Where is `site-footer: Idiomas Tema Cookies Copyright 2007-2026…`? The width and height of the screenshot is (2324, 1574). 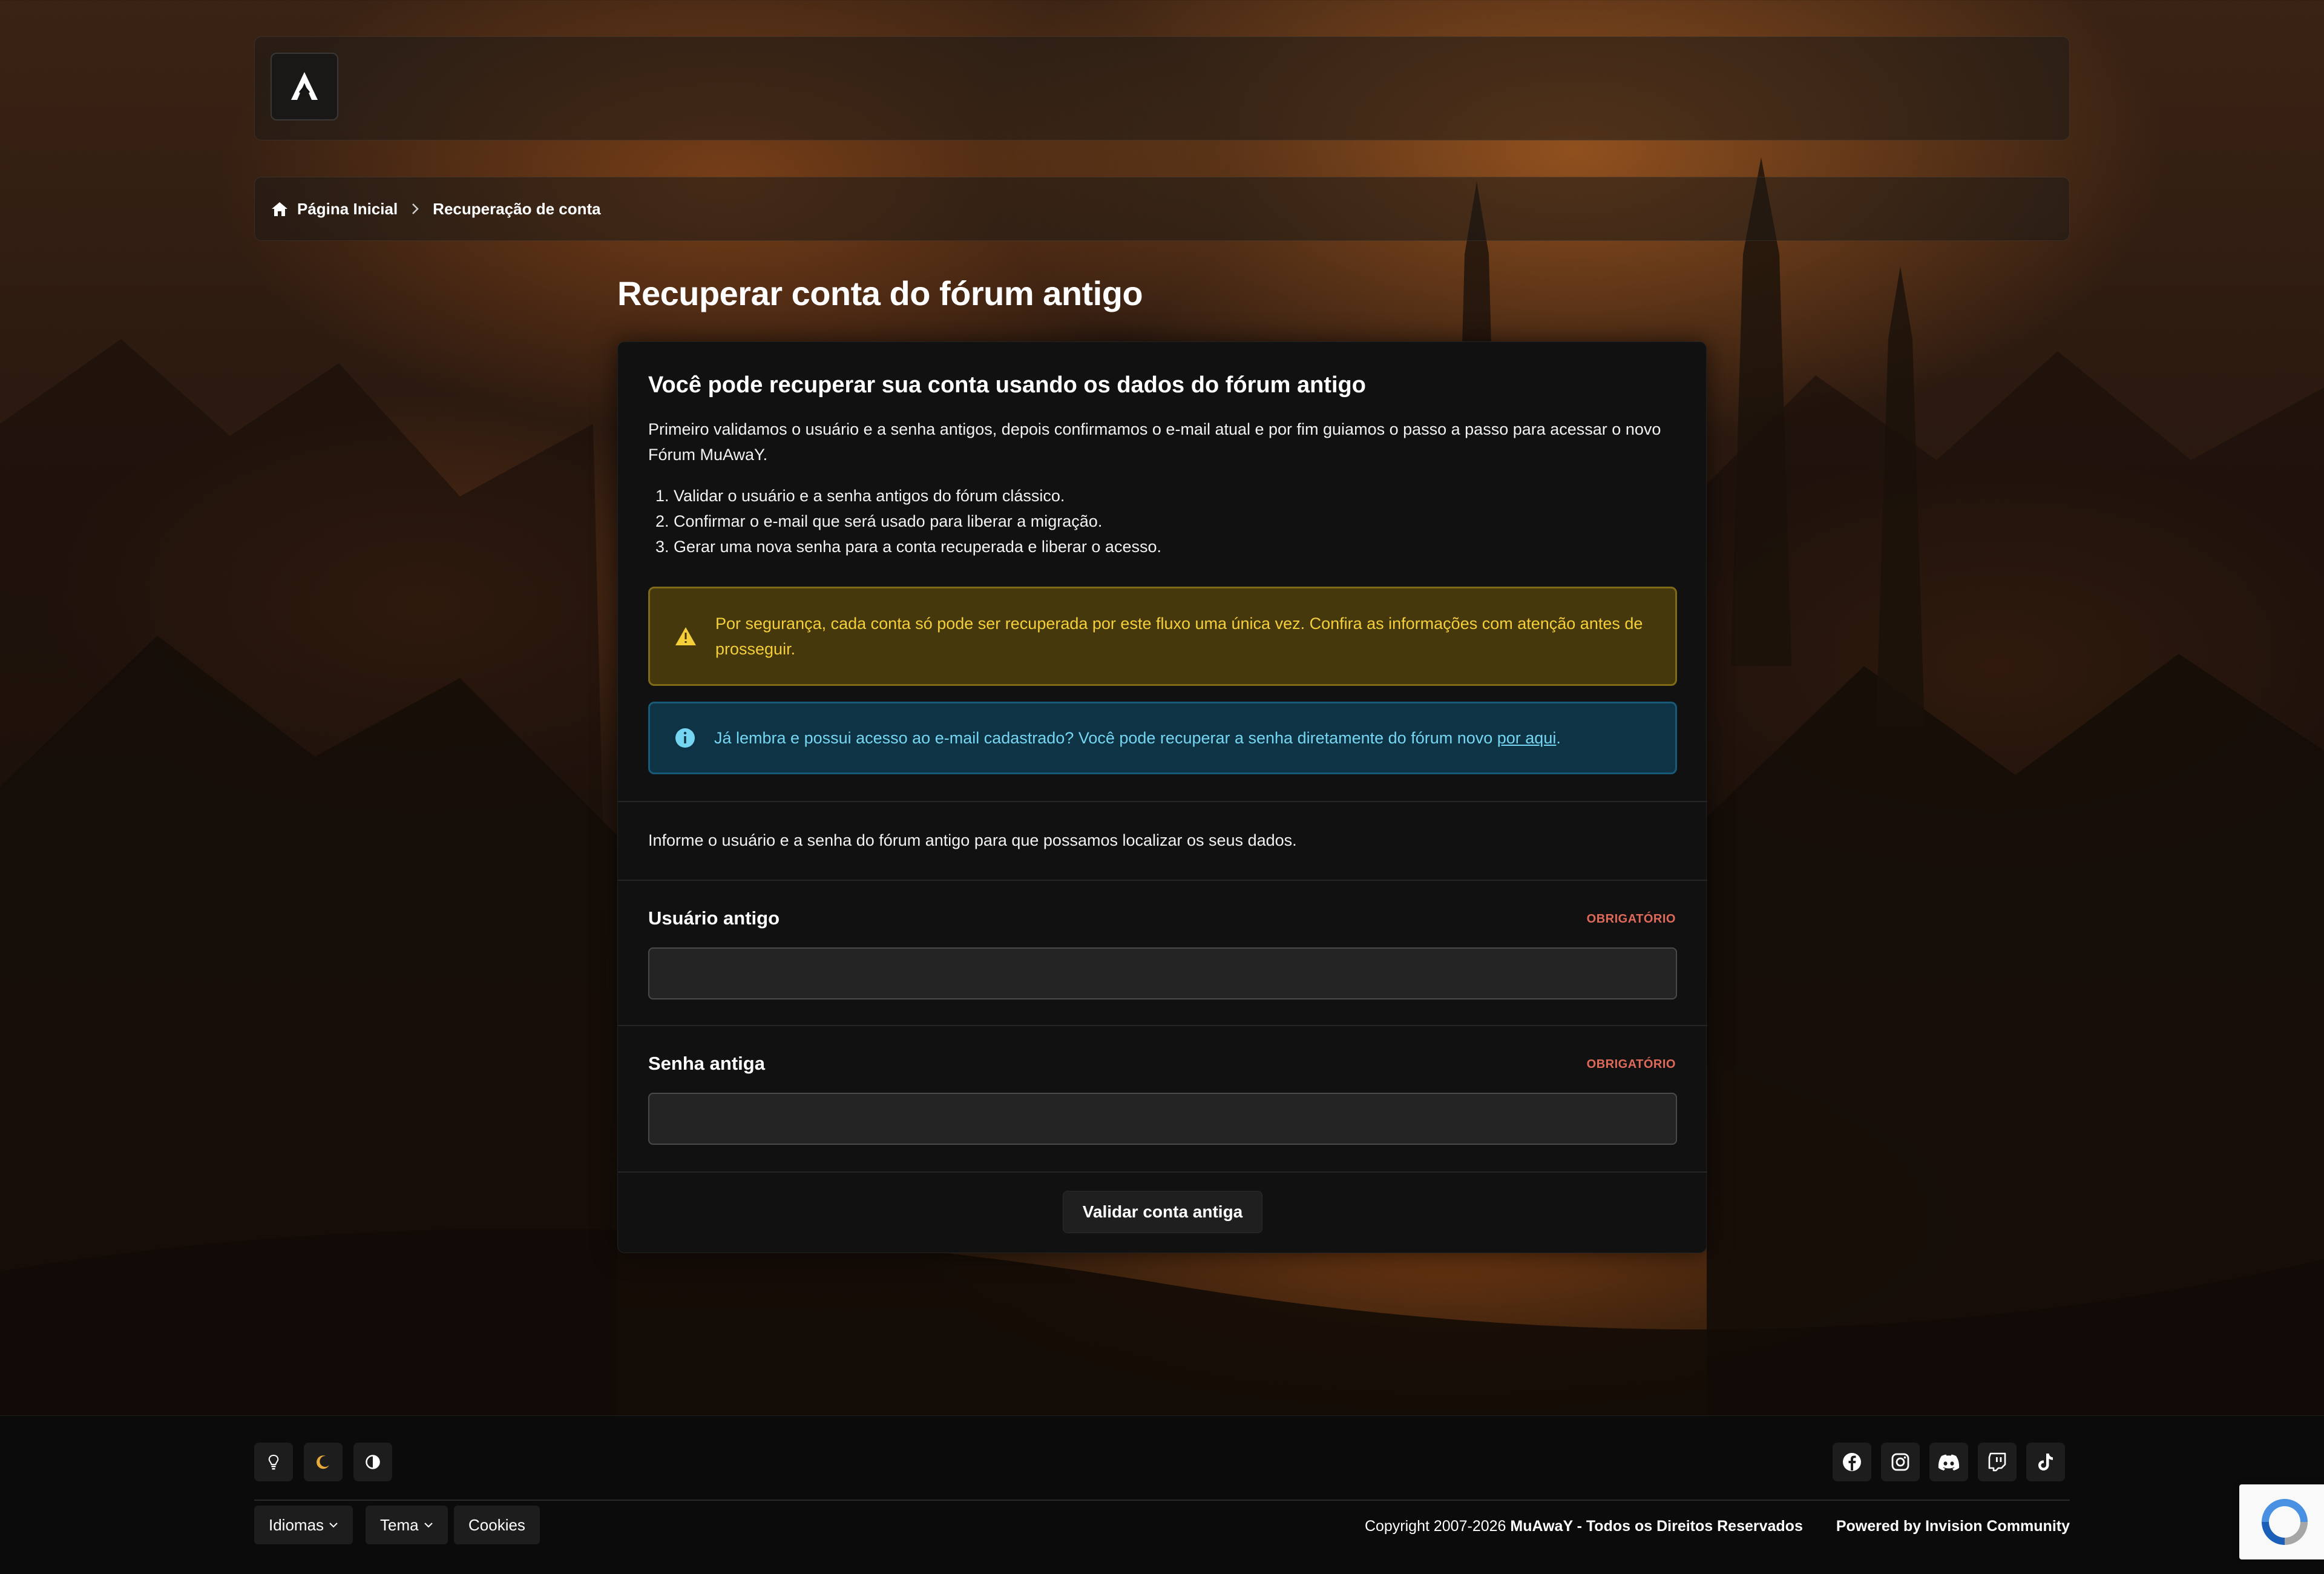 site-footer: Idiomas Tema Cookies Copyright 2007-2026… is located at coordinates (1162, 1495).